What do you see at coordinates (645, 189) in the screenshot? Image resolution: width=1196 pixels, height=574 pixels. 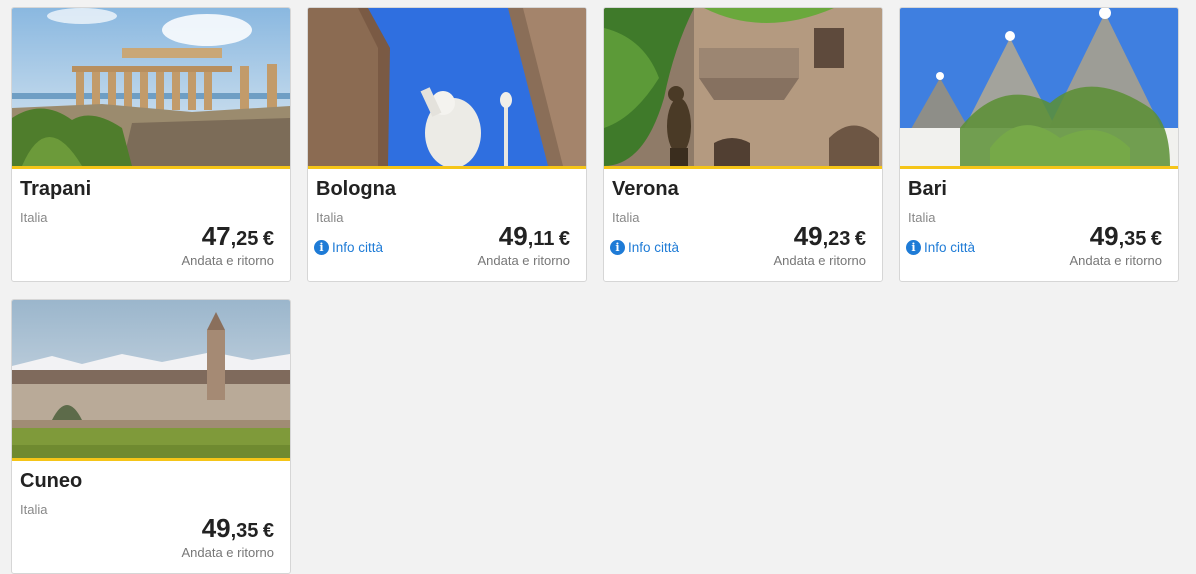 I see `city-name: Verona` at bounding box center [645, 189].